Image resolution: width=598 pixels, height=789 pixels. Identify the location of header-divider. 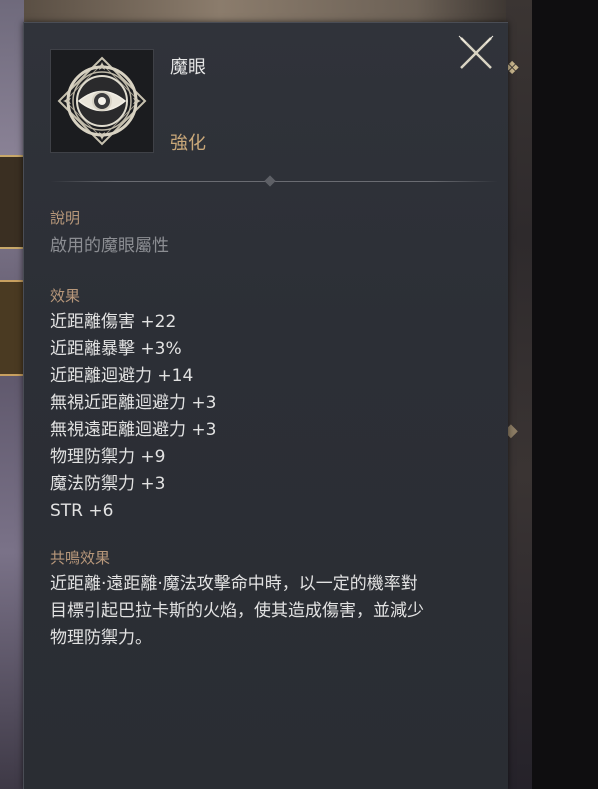
(274, 181).